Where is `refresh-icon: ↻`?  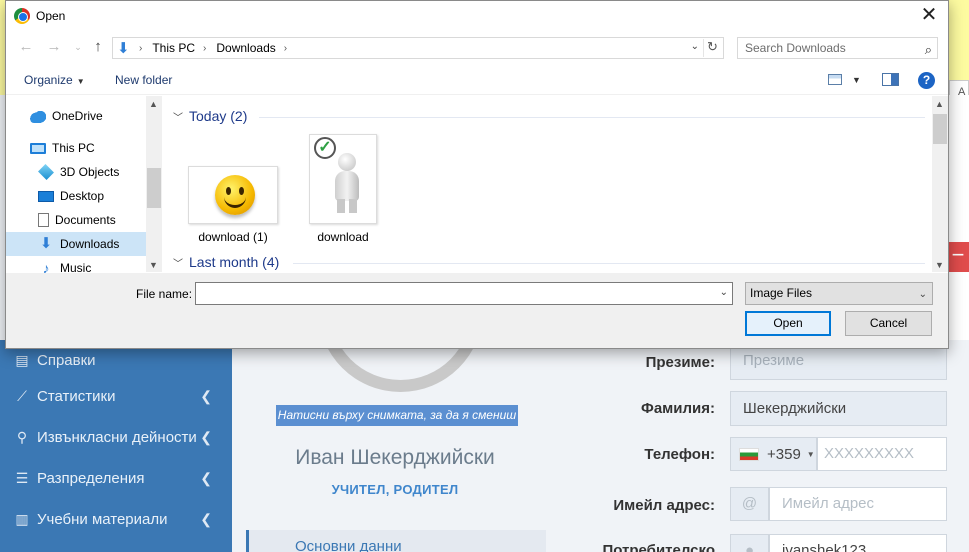
refresh-icon: ↻ is located at coordinates (712, 48).